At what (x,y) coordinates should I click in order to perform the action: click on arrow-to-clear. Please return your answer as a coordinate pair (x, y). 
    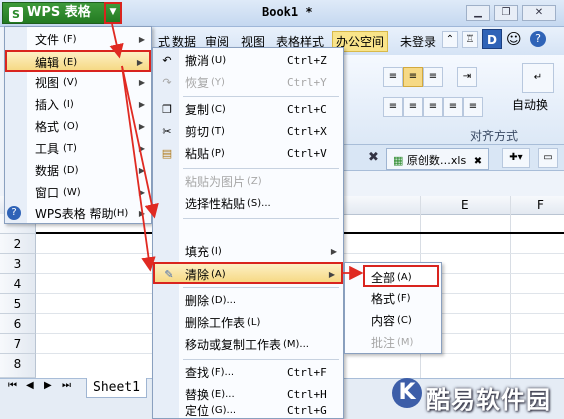
    Looking at the image, I should click on (138, 168).